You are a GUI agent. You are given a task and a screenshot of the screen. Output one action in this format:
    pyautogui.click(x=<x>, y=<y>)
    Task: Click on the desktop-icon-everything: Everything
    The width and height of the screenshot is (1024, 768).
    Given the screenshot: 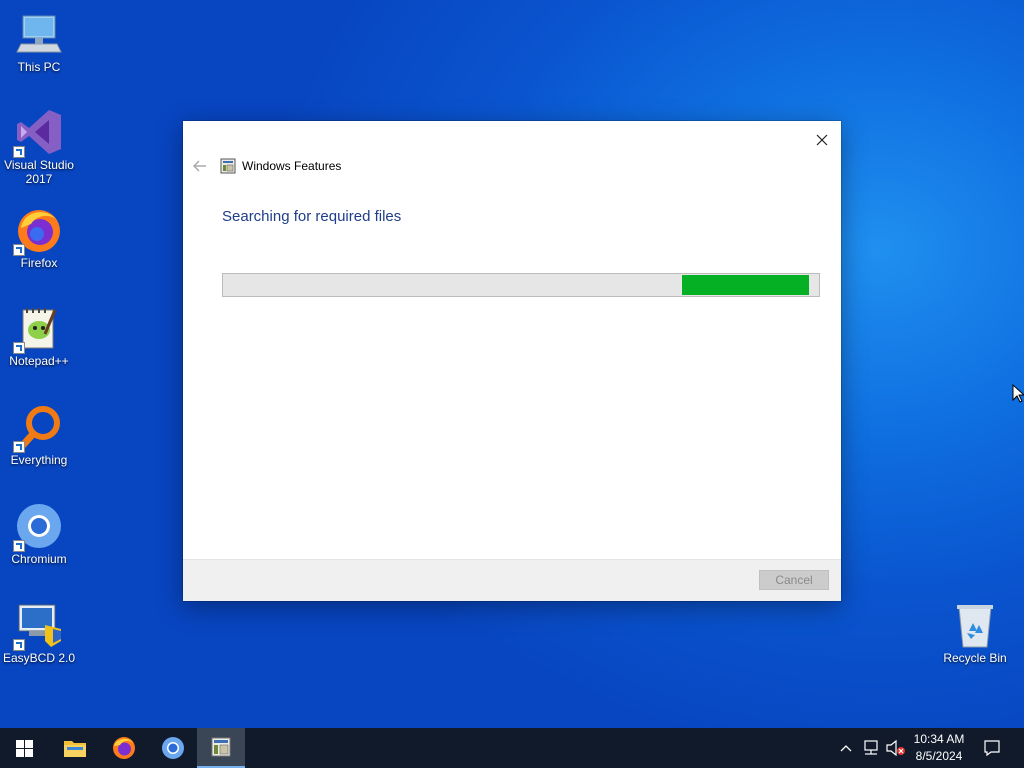 What is the action you would take?
    pyautogui.click(x=39, y=435)
    